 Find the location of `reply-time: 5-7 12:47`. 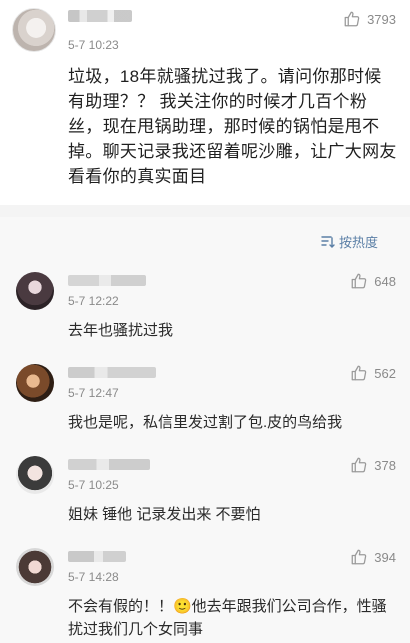

reply-time: 5-7 12:47 is located at coordinates (93, 393).